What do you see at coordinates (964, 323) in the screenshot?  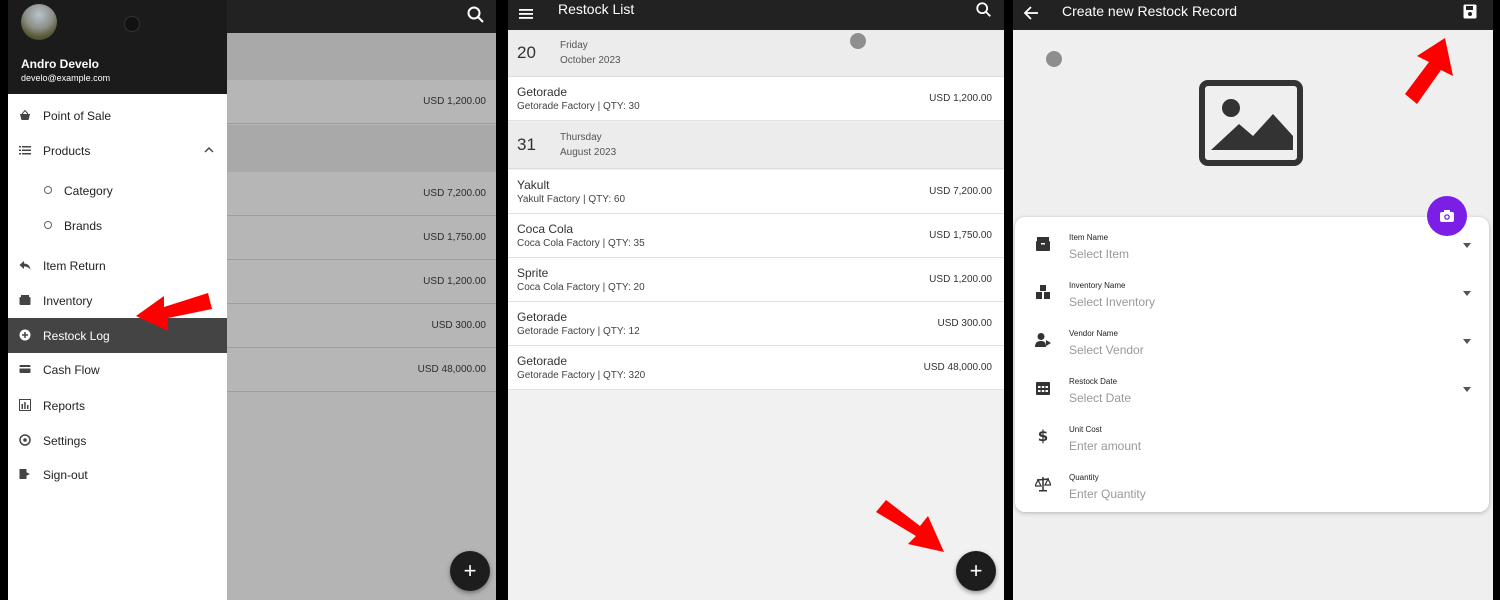 I see `record-amount: USD 300.00` at bounding box center [964, 323].